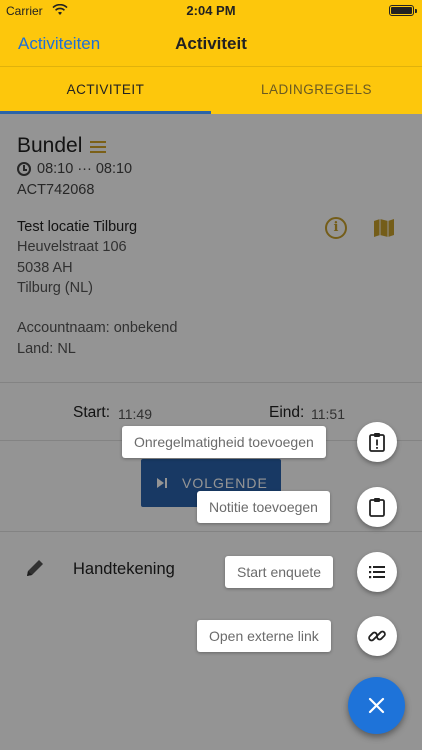 The width and height of the screenshot is (422, 750). I want to click on status-time: 2:04 PM, so click(211, 10).